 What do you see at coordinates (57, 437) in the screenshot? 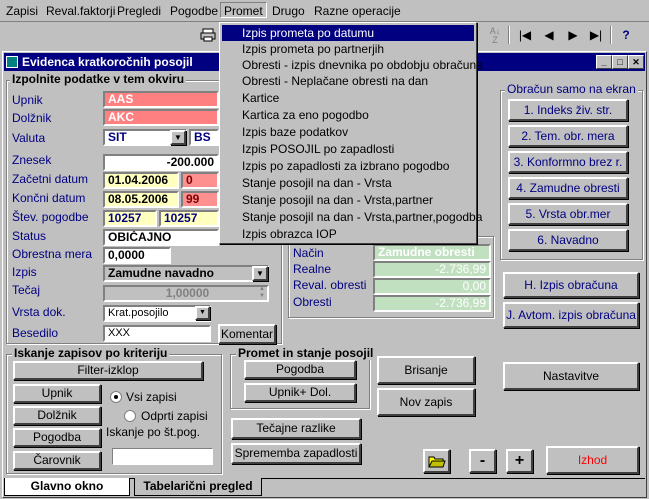
I see `pogodba-search-button: Pogodba` at bounding box center [57, 437].